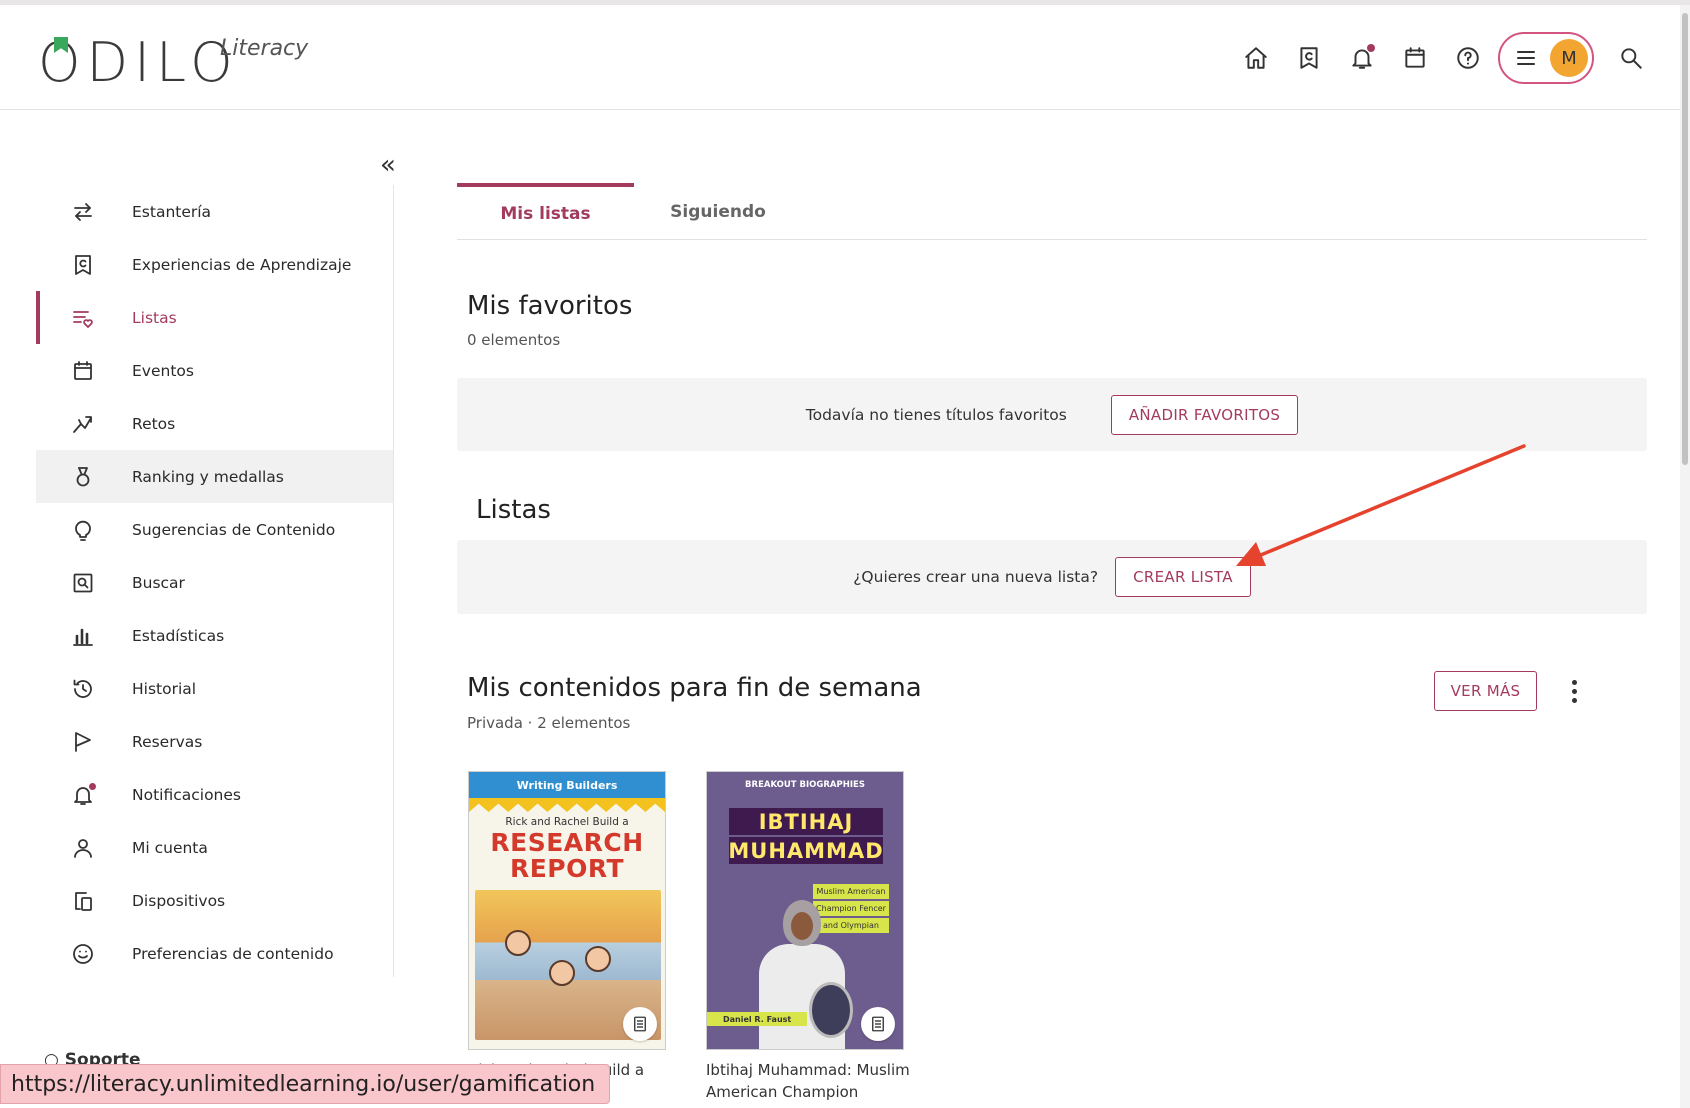  I want to click on sidebar-item-buscar: Buscar, so click(214, 582).